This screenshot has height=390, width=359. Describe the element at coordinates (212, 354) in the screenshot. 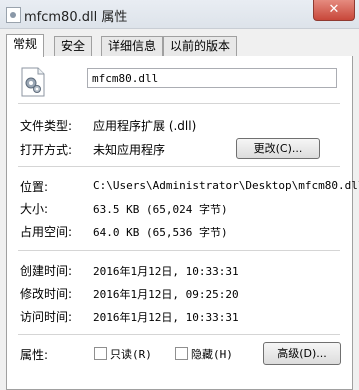

I see `hidden-label: 隐藏(H)` at that location.